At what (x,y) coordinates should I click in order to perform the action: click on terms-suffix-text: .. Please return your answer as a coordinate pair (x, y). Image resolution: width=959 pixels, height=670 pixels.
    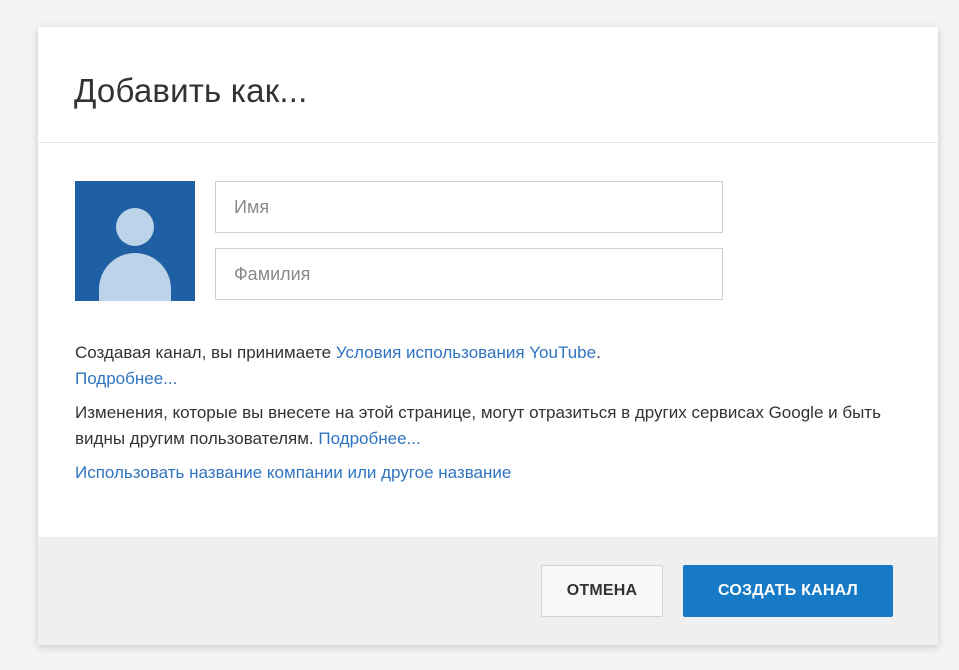
    Looking at the image, I should click on (598, 352).